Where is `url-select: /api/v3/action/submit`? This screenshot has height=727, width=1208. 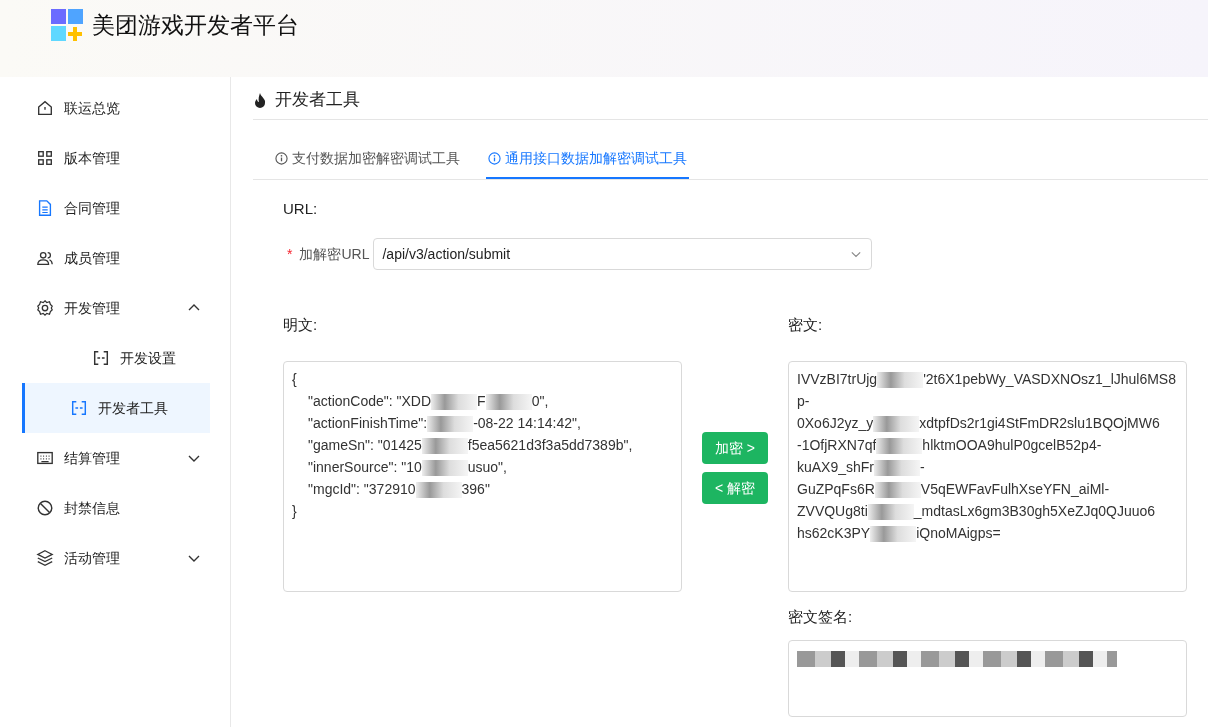 url-select: /api/v3/action/submit is located at coordinates (623, 254).